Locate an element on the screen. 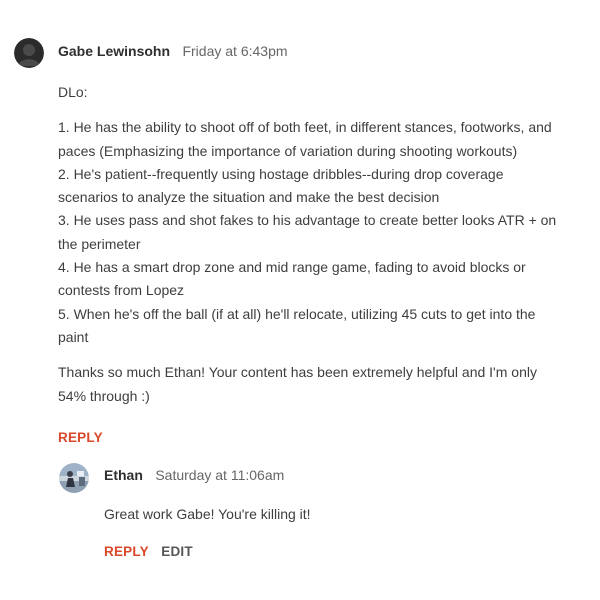 The image size is (600, 600). user-silhouette-icon is located at coordinates (29, 53).